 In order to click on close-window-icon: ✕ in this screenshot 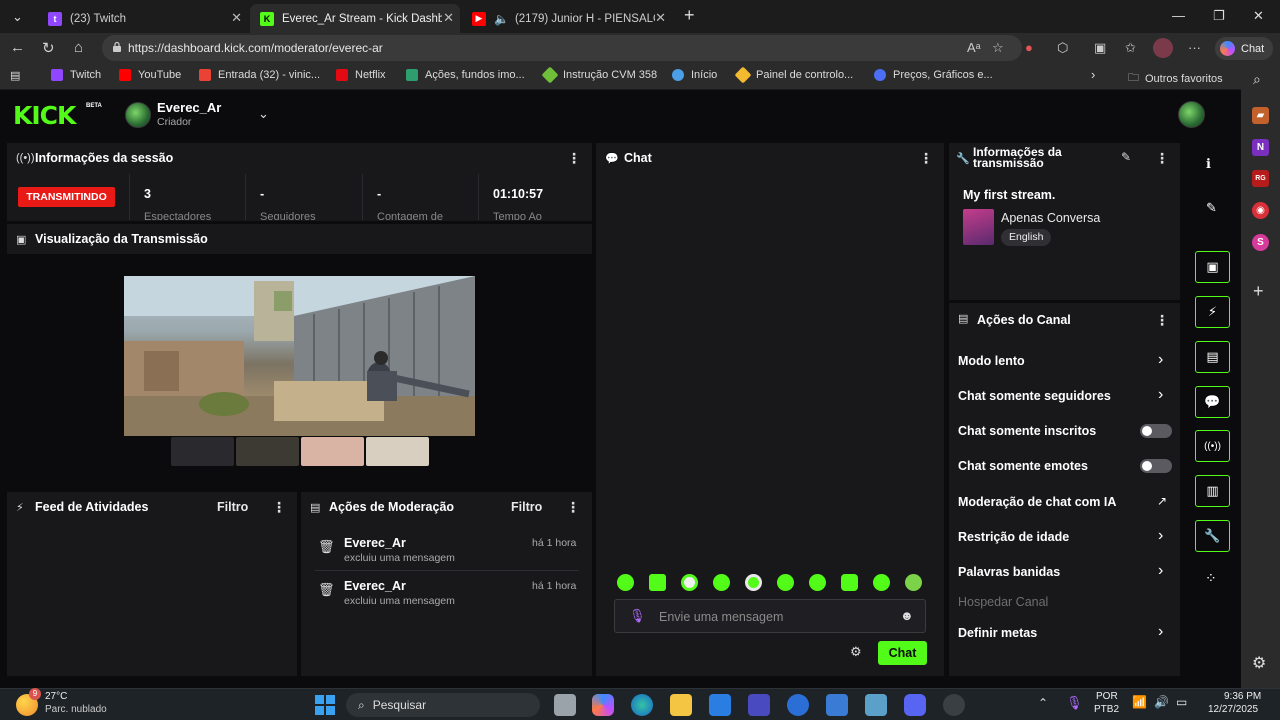, I will do `click(1258, 16)`.